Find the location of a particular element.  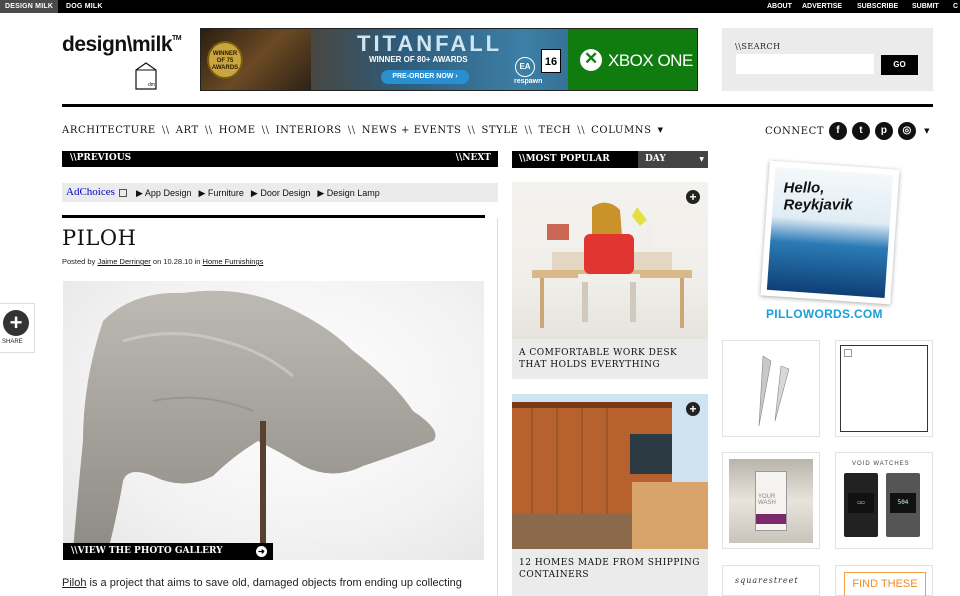

nav-item-columns: COLUMNS is located at coordinates (621, 130).